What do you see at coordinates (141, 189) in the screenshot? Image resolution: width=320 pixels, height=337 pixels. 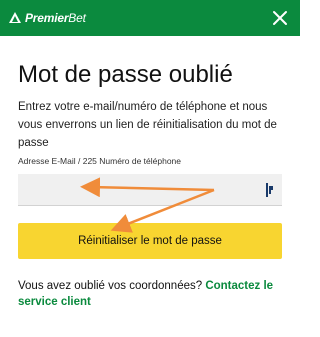 I see `email-phone-input` at bounding box center [141, 189].